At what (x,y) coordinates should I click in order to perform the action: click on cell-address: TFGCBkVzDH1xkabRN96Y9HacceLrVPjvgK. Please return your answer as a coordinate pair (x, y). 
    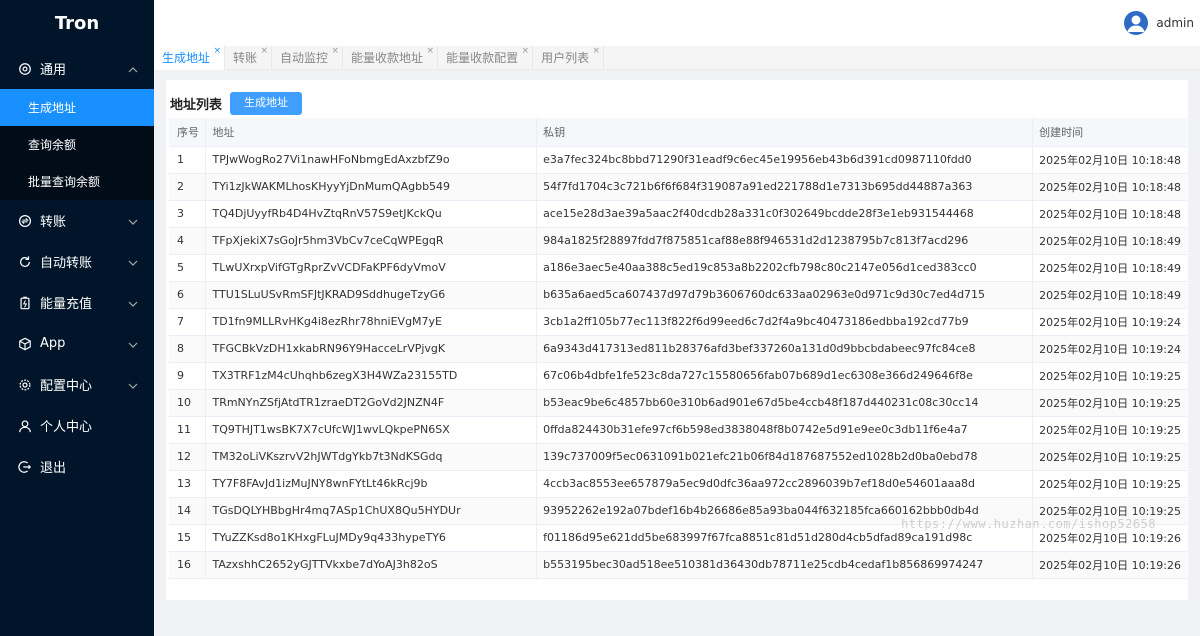
    Looking at the image, I should click on (371, 349).